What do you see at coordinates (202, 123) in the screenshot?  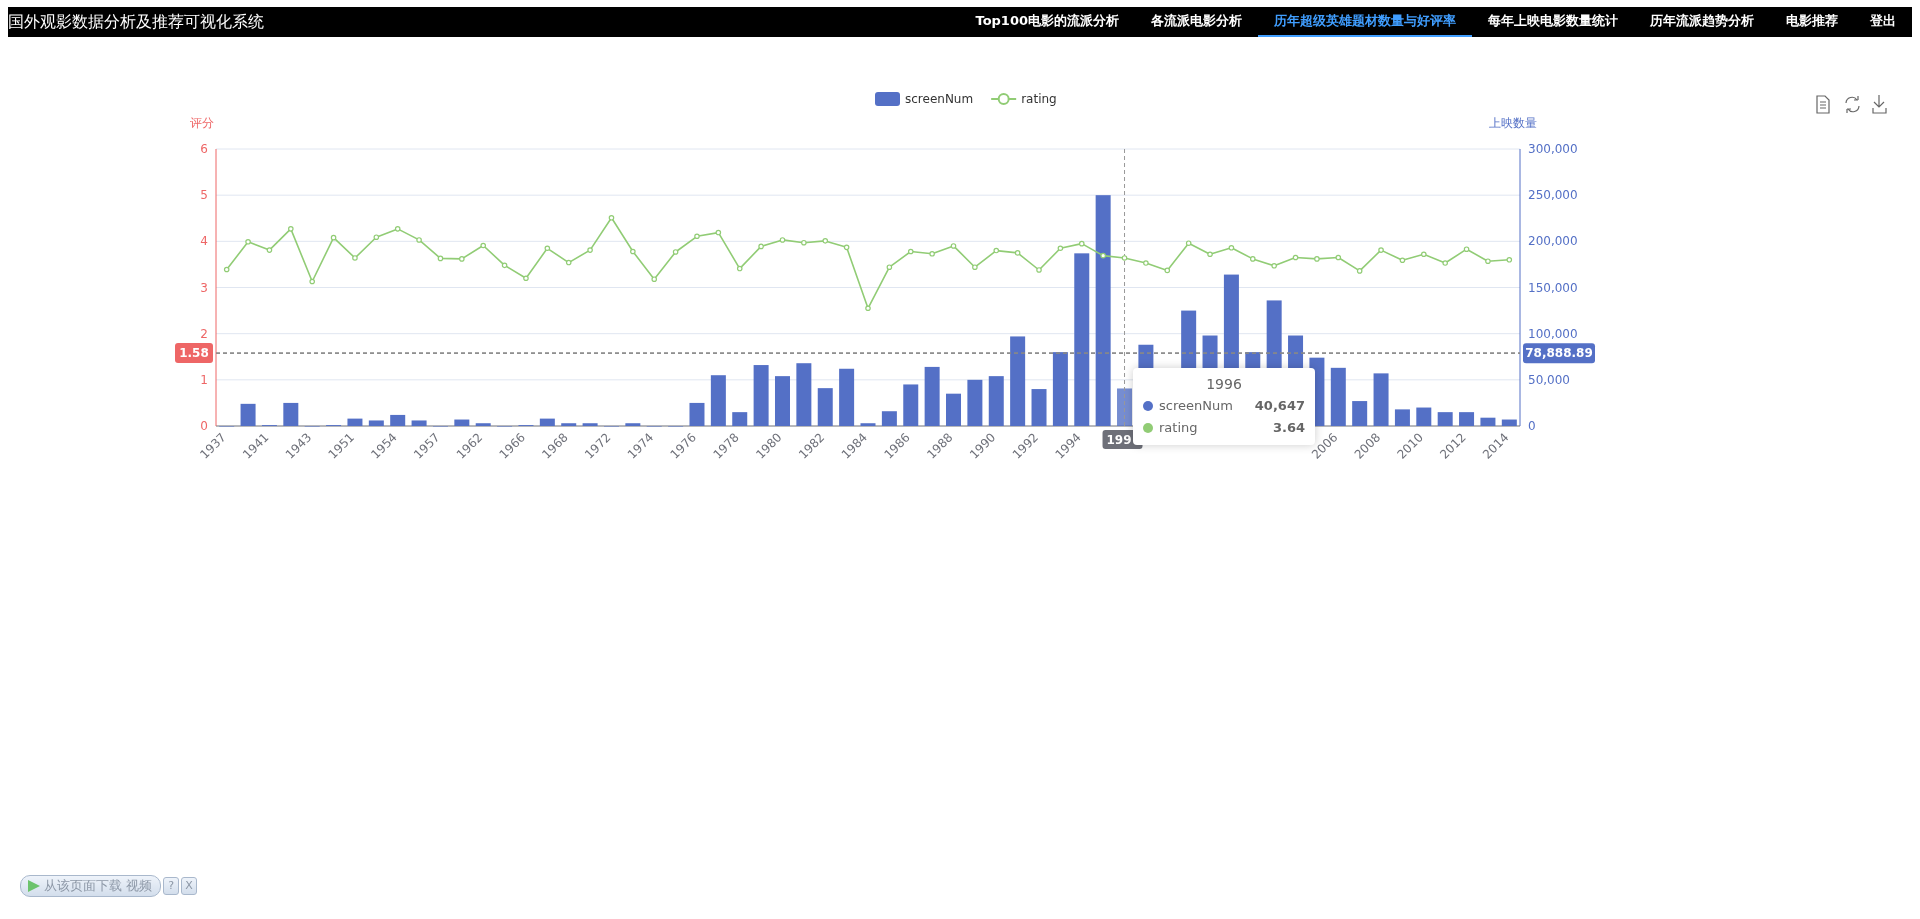 I see `axis-title: 评分` at bounding box center [202, 123].